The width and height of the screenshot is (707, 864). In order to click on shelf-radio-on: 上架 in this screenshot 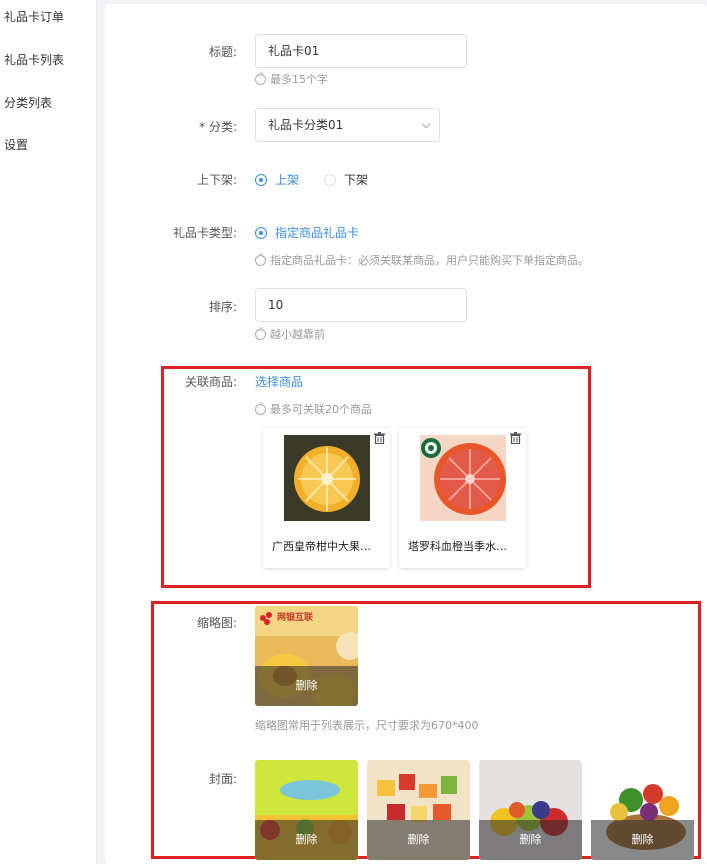, I will do `click(277, 179)`.